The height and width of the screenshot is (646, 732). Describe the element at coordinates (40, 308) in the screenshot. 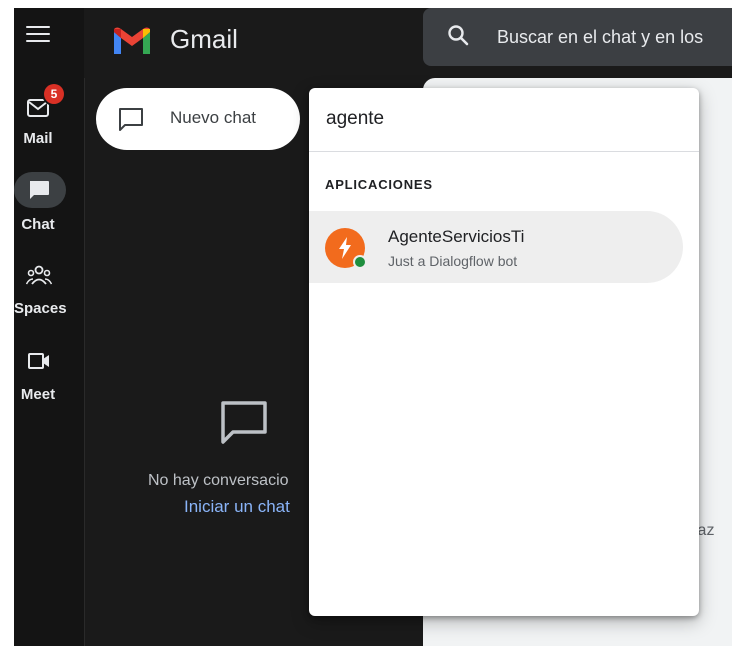

I see `rail-label-spaces: Spaces` at that location.